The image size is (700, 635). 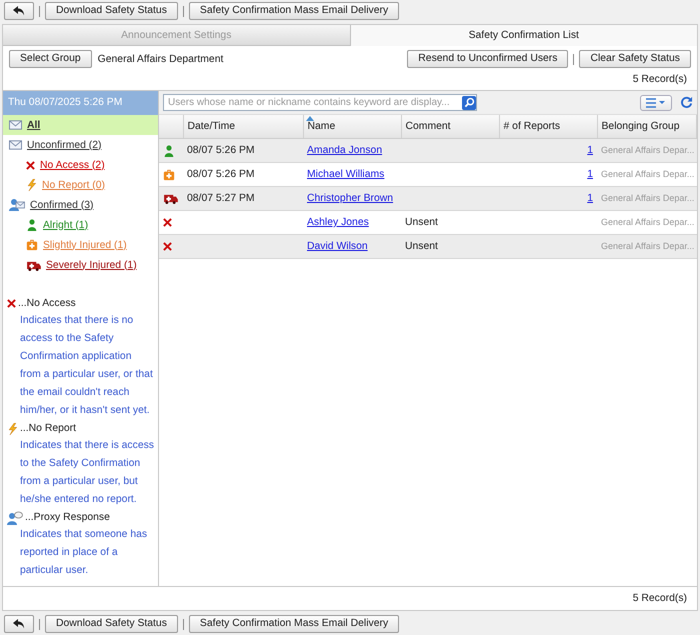 What do you see at coordinates (91, 265) in the screenshot?
I see `filter-link: Severely Injured (1)` at bounding box center [91, 265].